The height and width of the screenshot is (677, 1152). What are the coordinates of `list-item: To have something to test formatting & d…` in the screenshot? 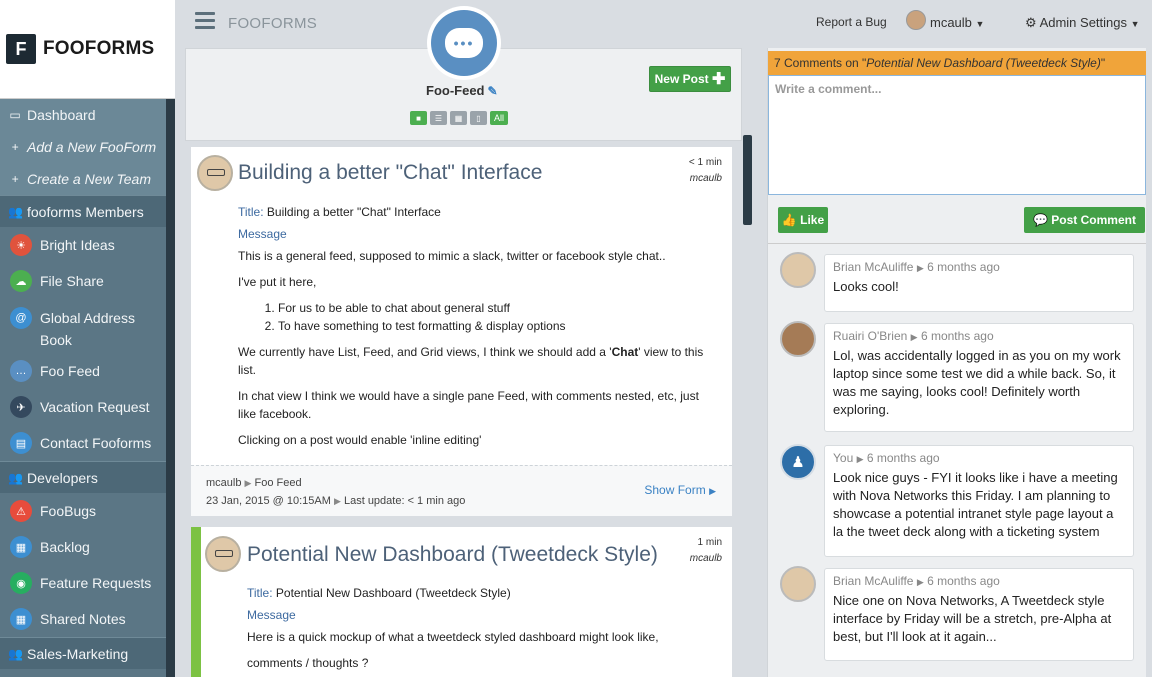 It's located at (493, 326).